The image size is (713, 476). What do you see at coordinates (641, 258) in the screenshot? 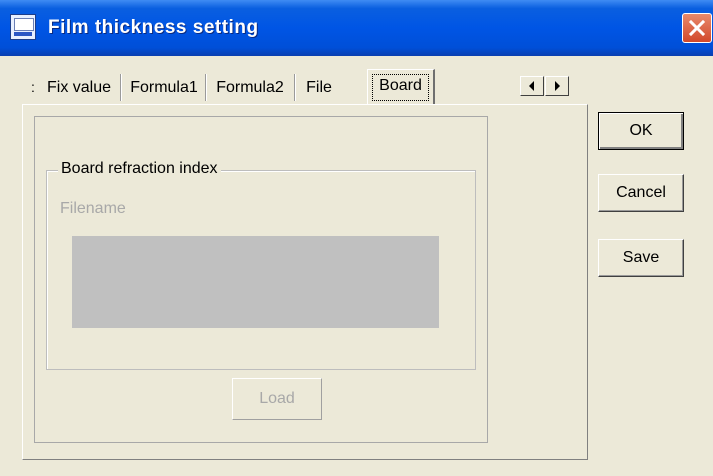
I see `save-button: Save` at bounding box center [641, 258].